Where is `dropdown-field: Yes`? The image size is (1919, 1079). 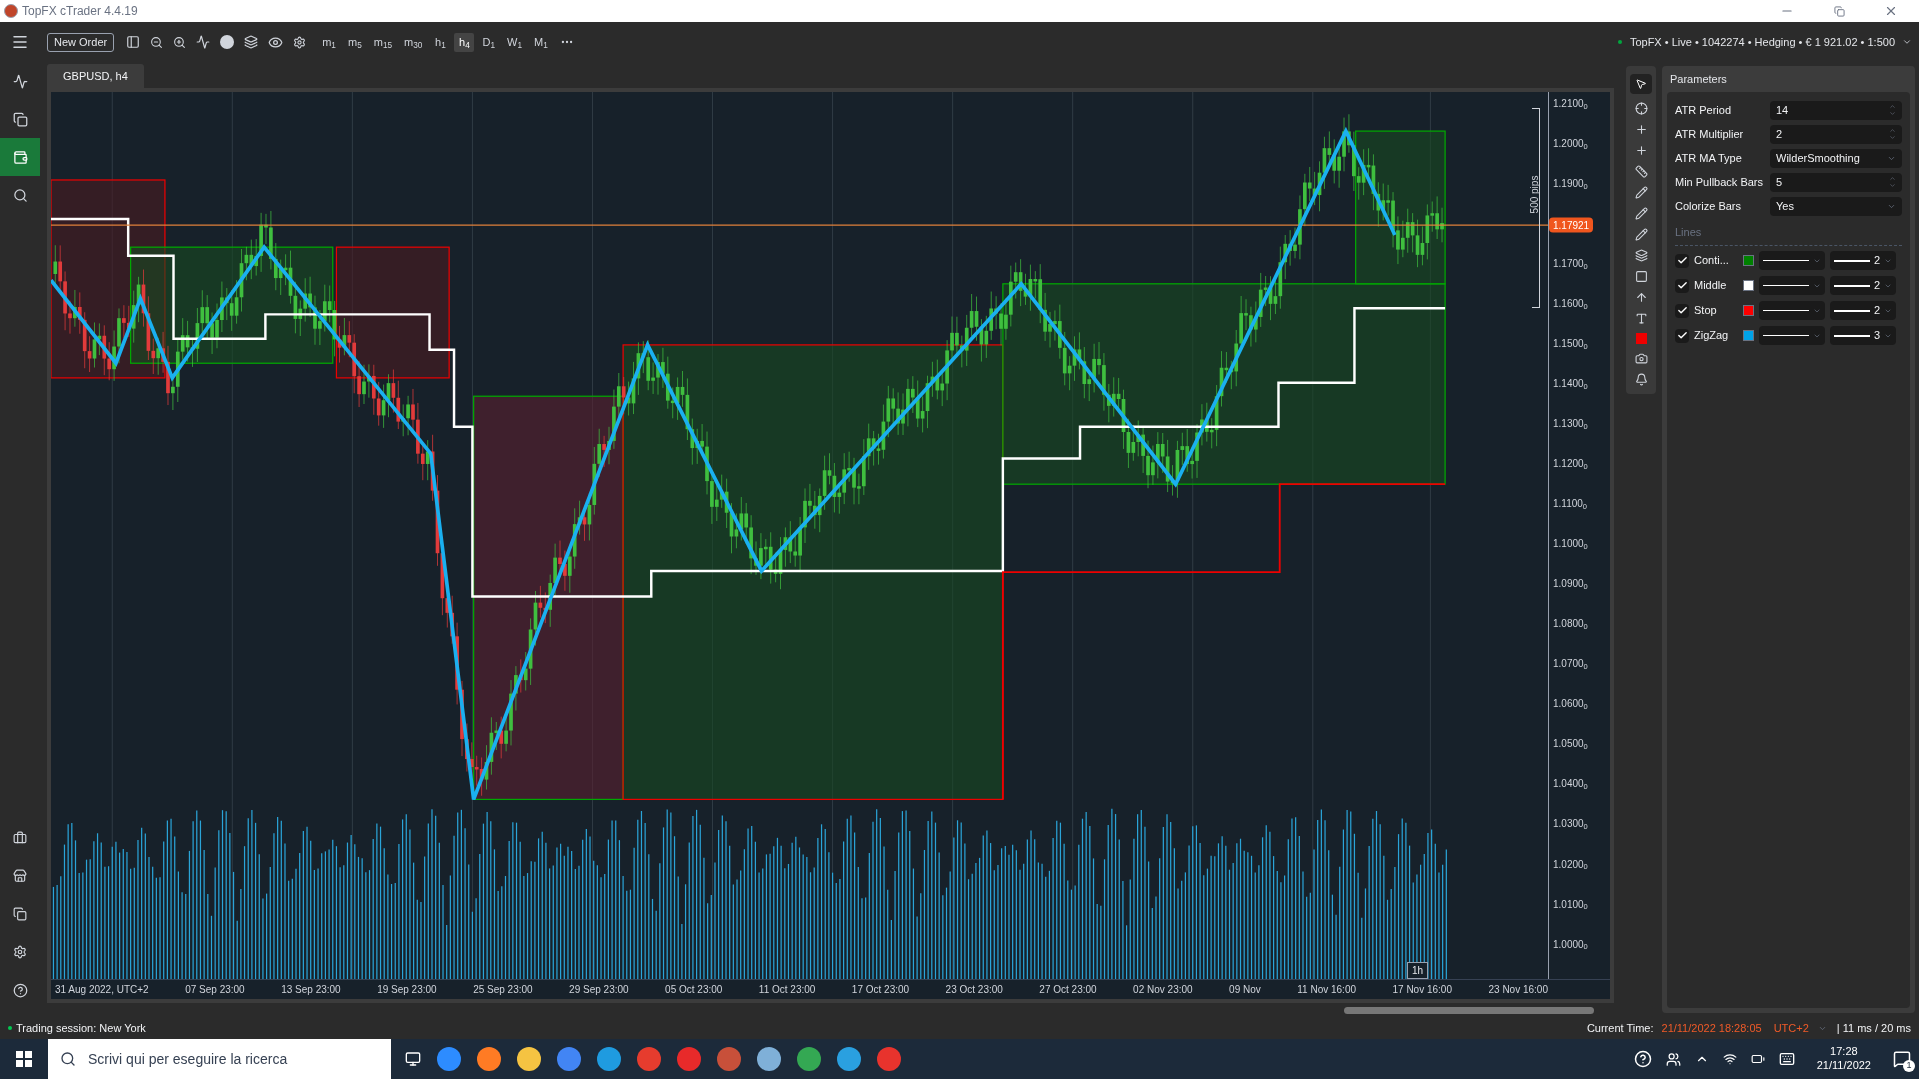 dropdown-field: Yes is located at coordinates (1836, 206).